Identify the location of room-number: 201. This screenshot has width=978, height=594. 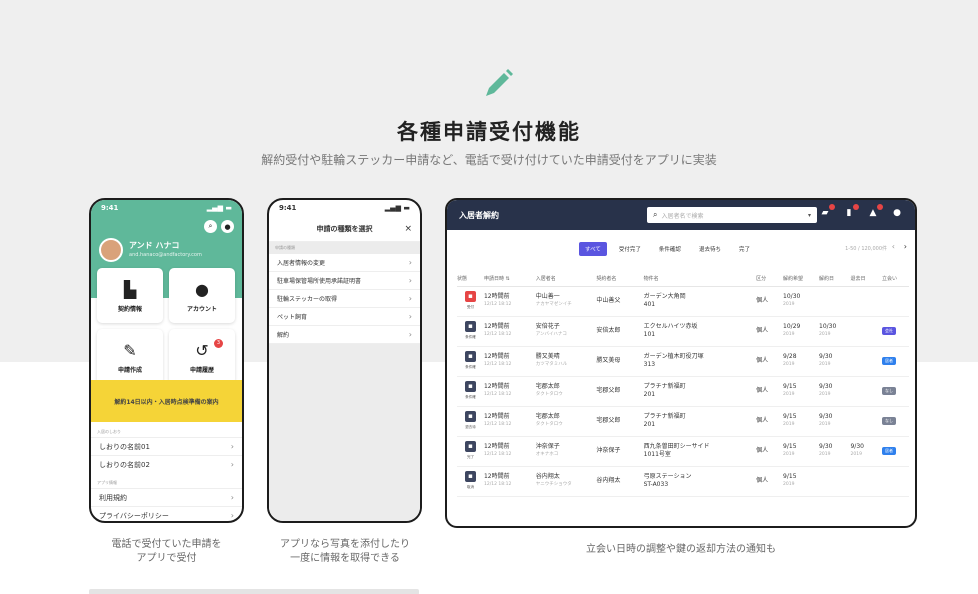
(649, 424).